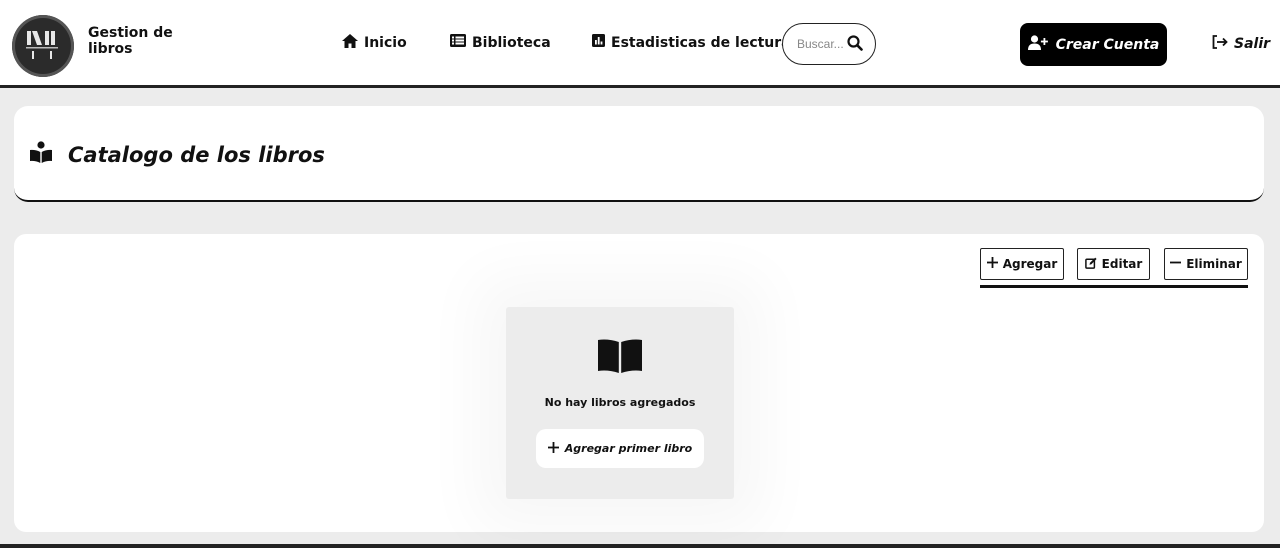 The height and width of the screenshot is (548, 1280). Describe the element at coordinates (1030, 264) in the screenshot. I see `add-label: Agregar` at that location.